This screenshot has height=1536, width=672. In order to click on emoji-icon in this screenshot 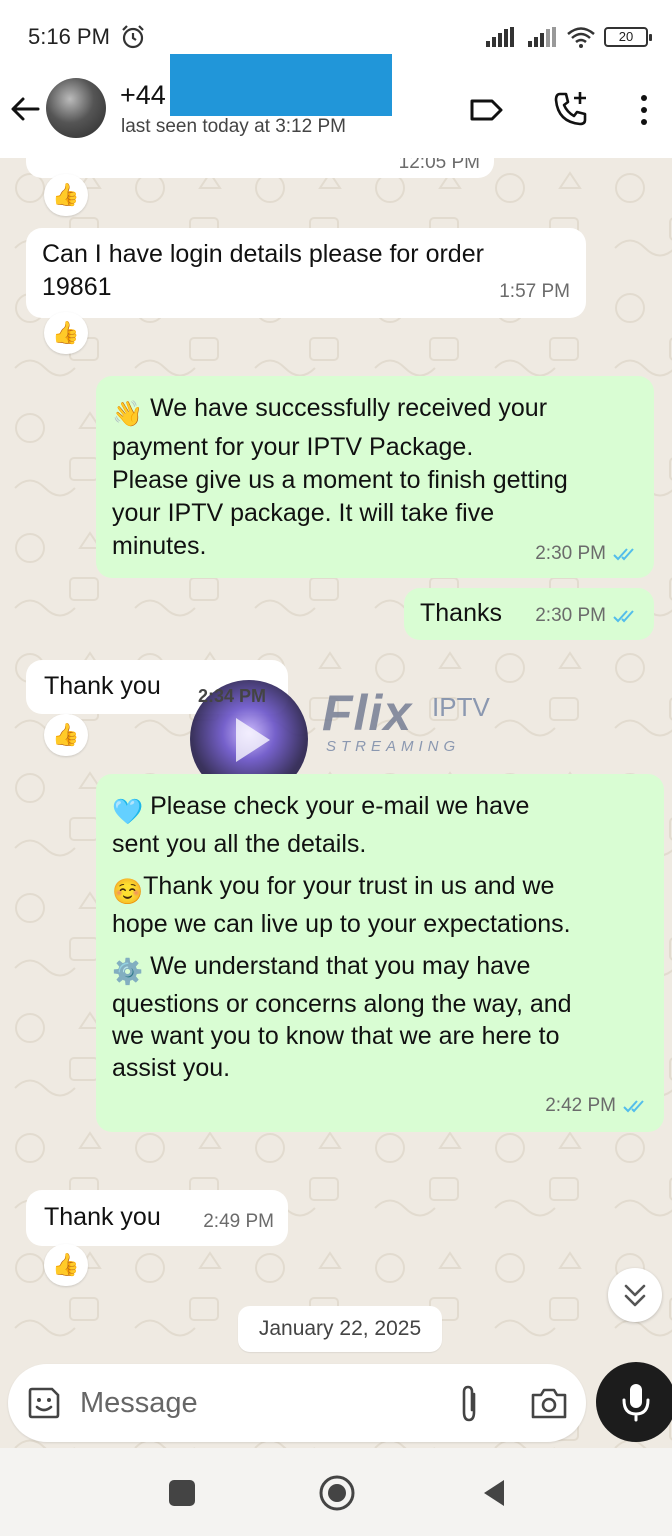, I will do `click(44, 1403)`.